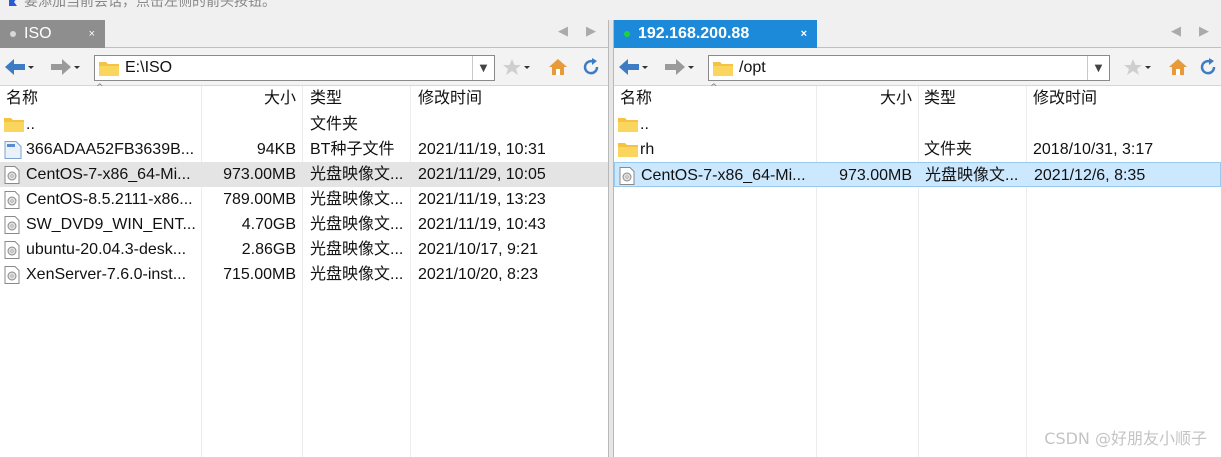  I want to click on torrent-file-icon, so click(13, 152).